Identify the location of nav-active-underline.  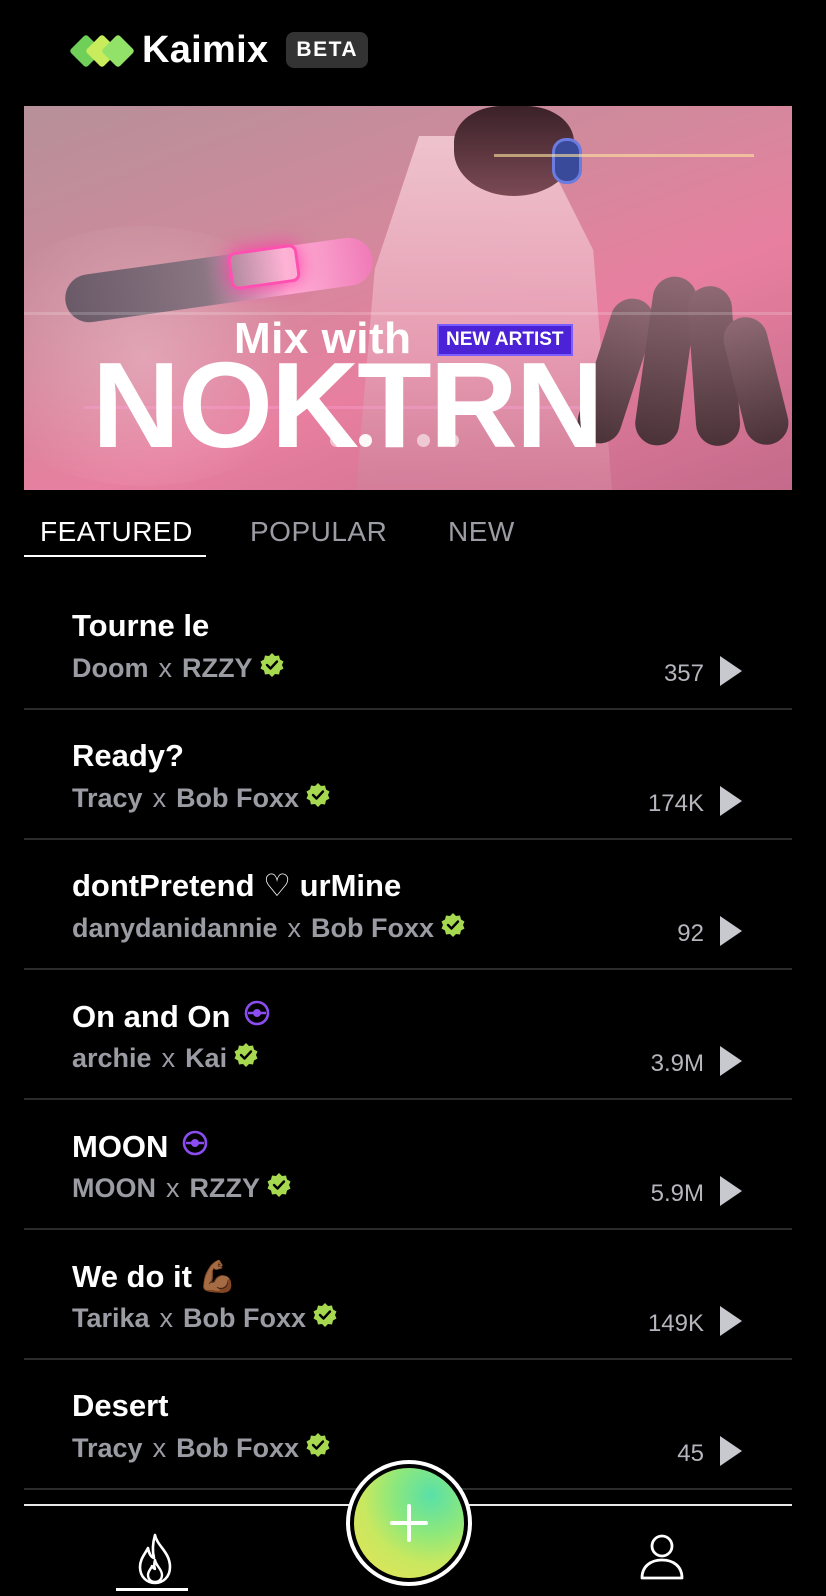
(152, 1589).